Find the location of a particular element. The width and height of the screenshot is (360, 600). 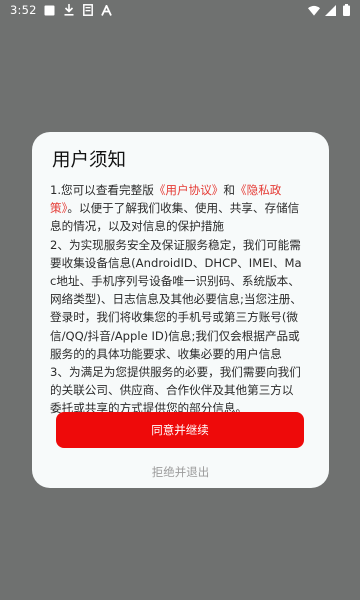

wifi-icon is located at coordinates (314, 10).